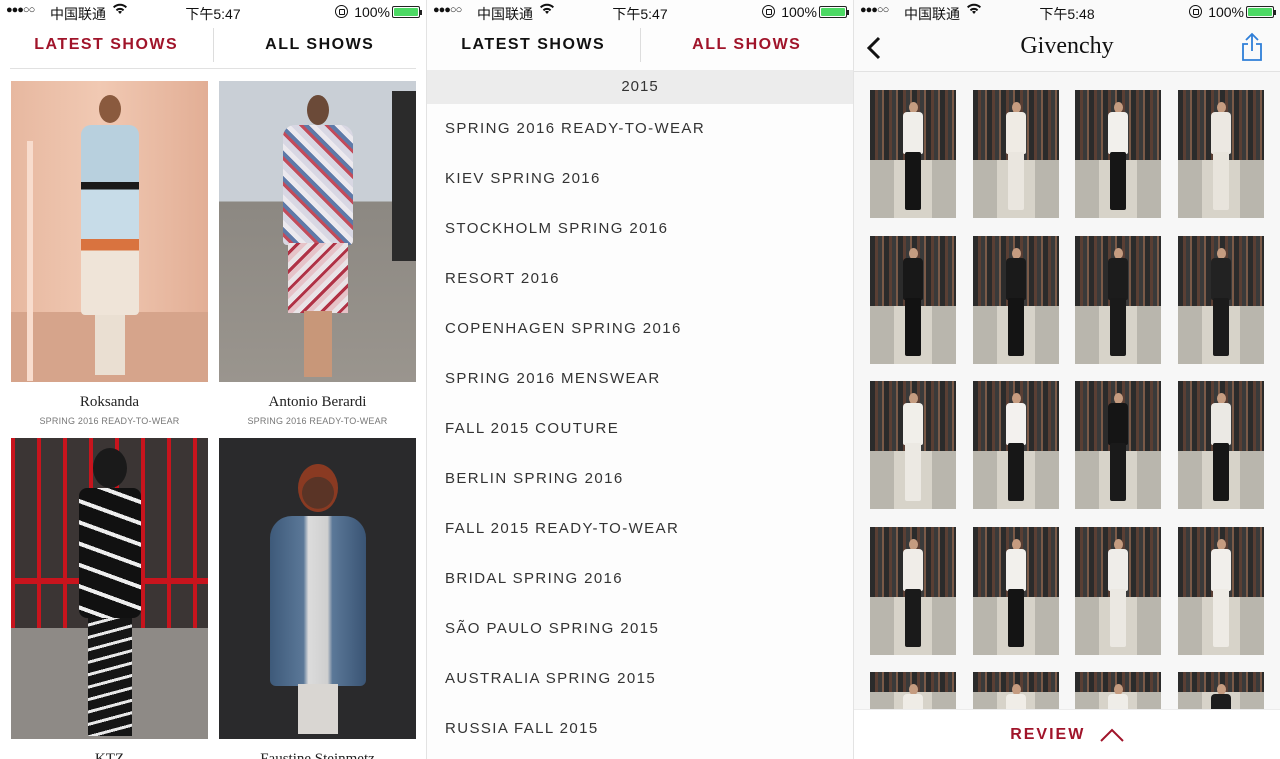  What do you see at coordinates (640, 729) in the screenshot?
I see `list-item: RUSSIA FALL 2015` at bounding box center [640, 729].